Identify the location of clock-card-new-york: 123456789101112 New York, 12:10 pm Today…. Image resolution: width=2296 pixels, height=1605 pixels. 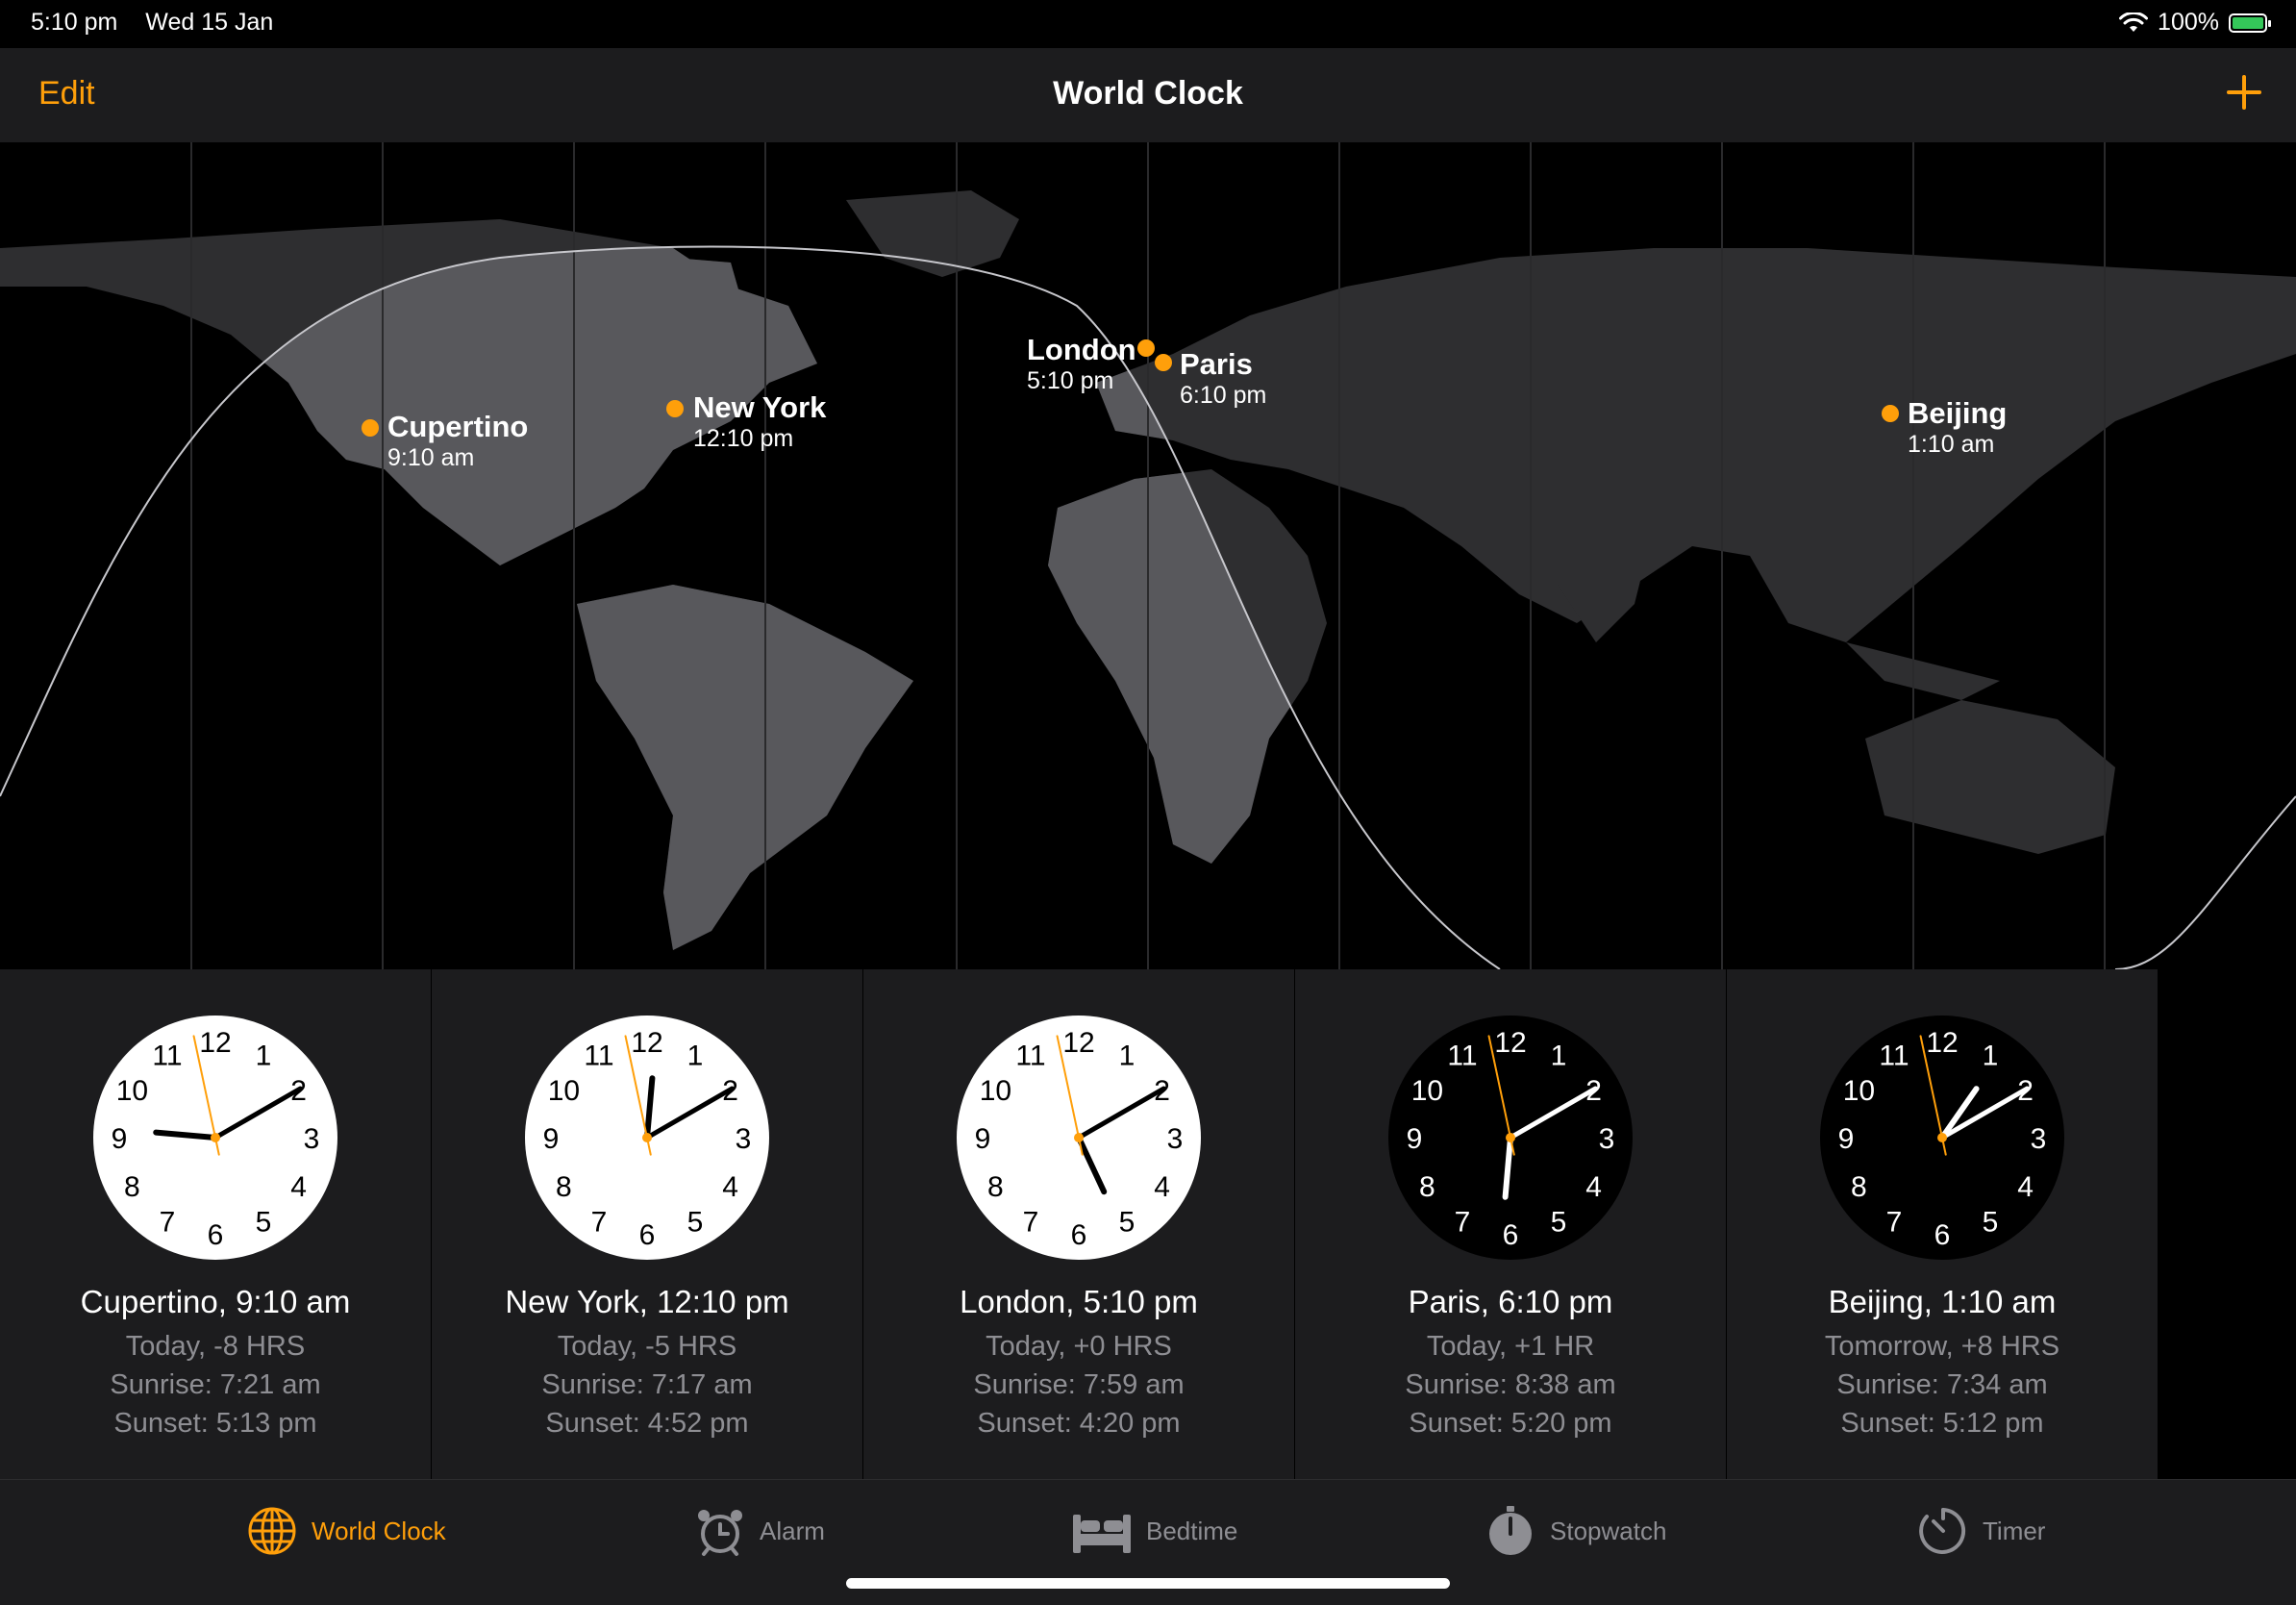
(647, 1224).